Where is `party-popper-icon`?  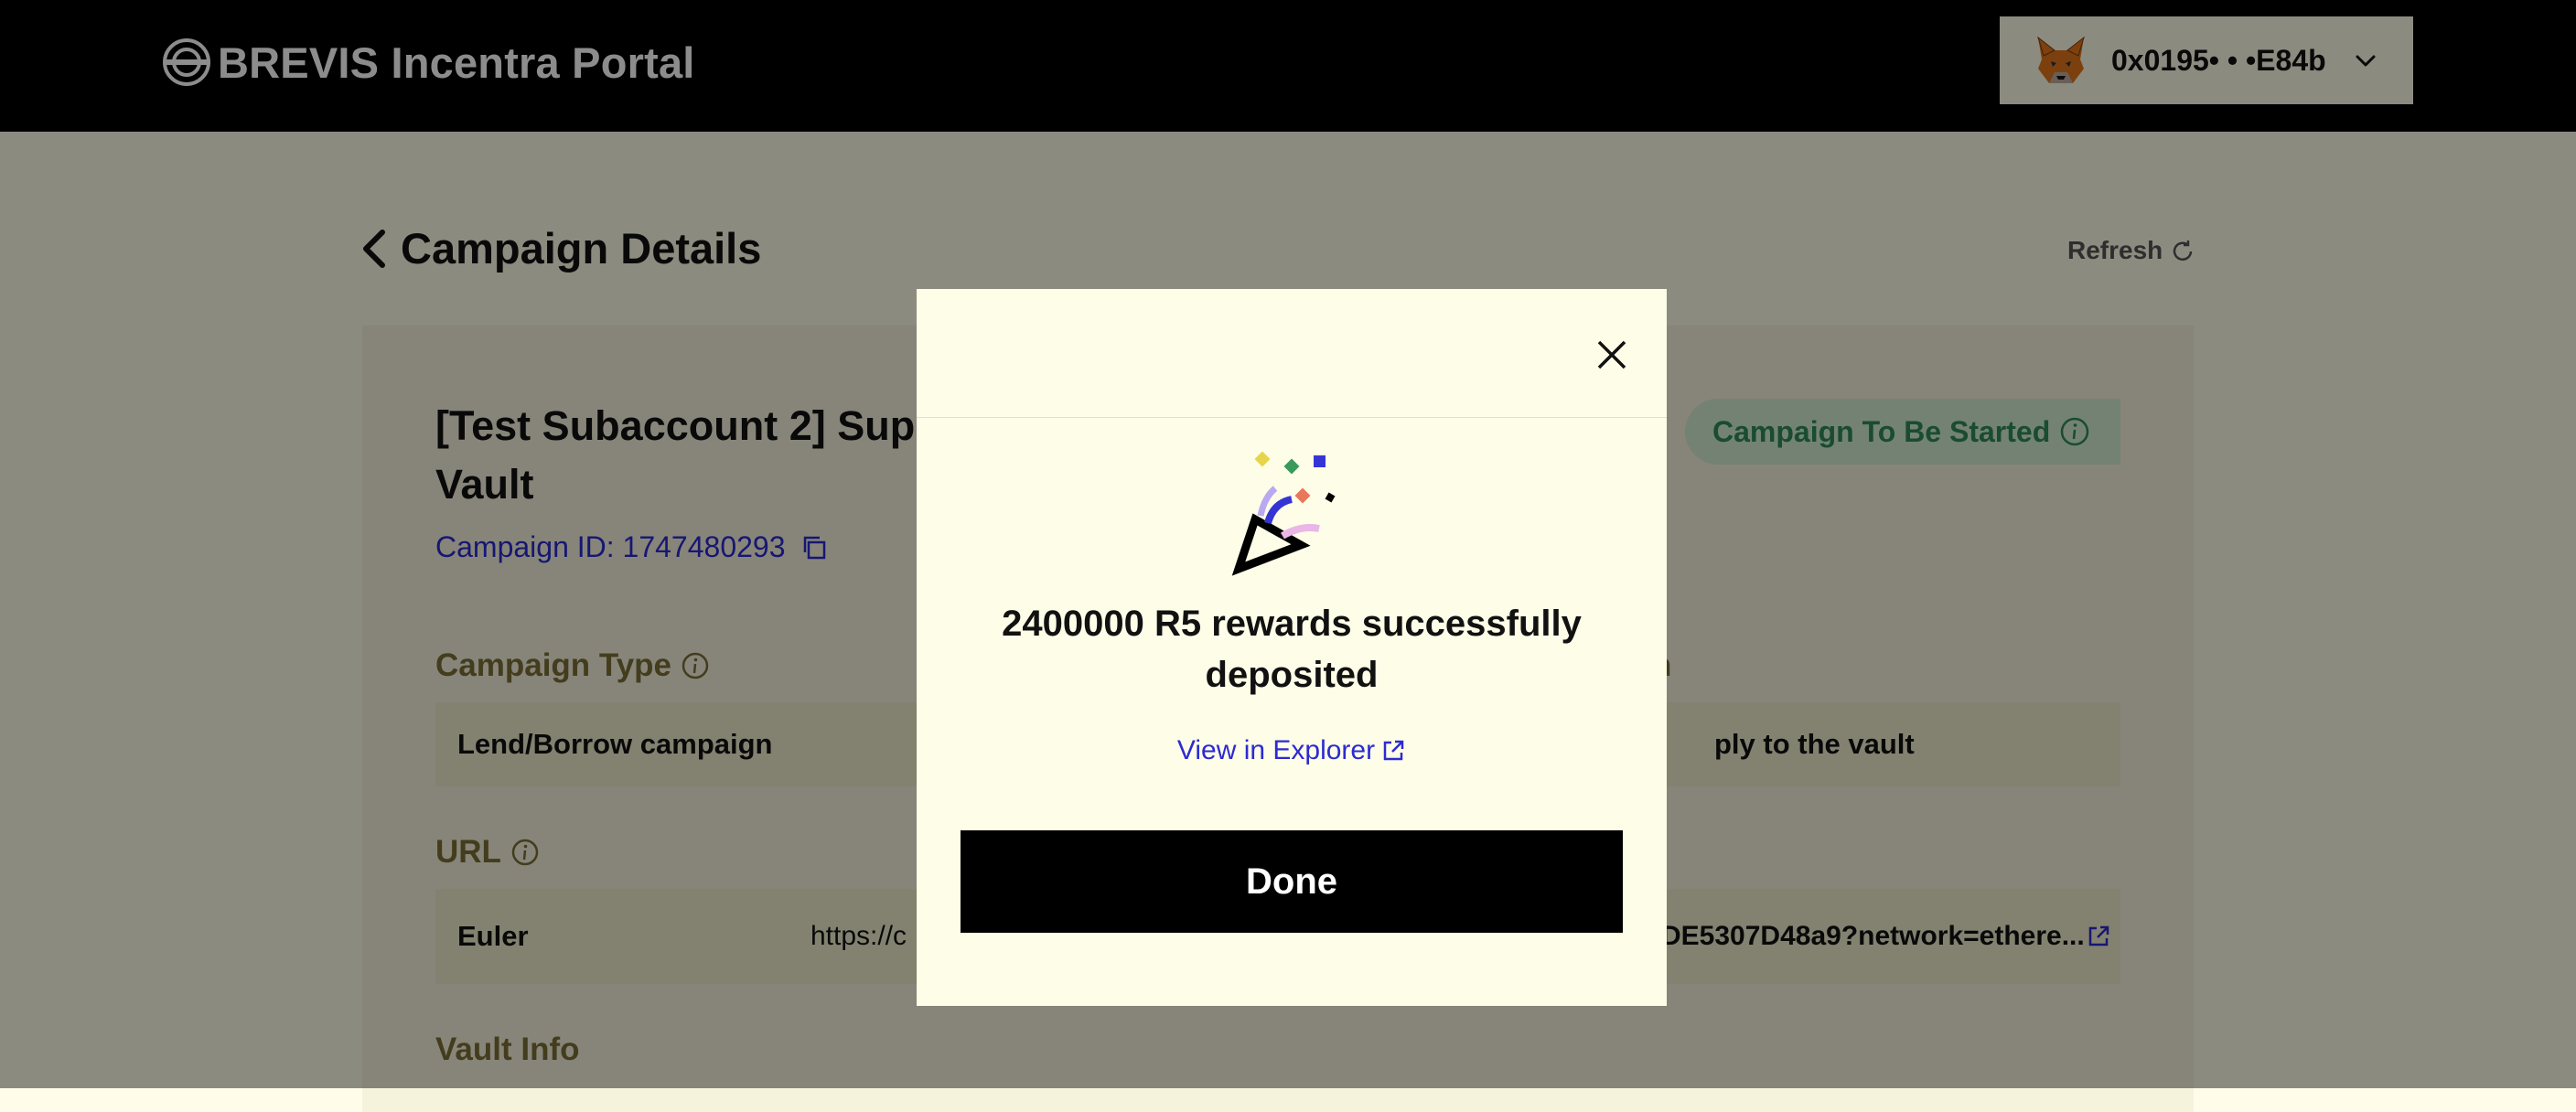 party-popper-icon is located at coordinates (1284, 514).